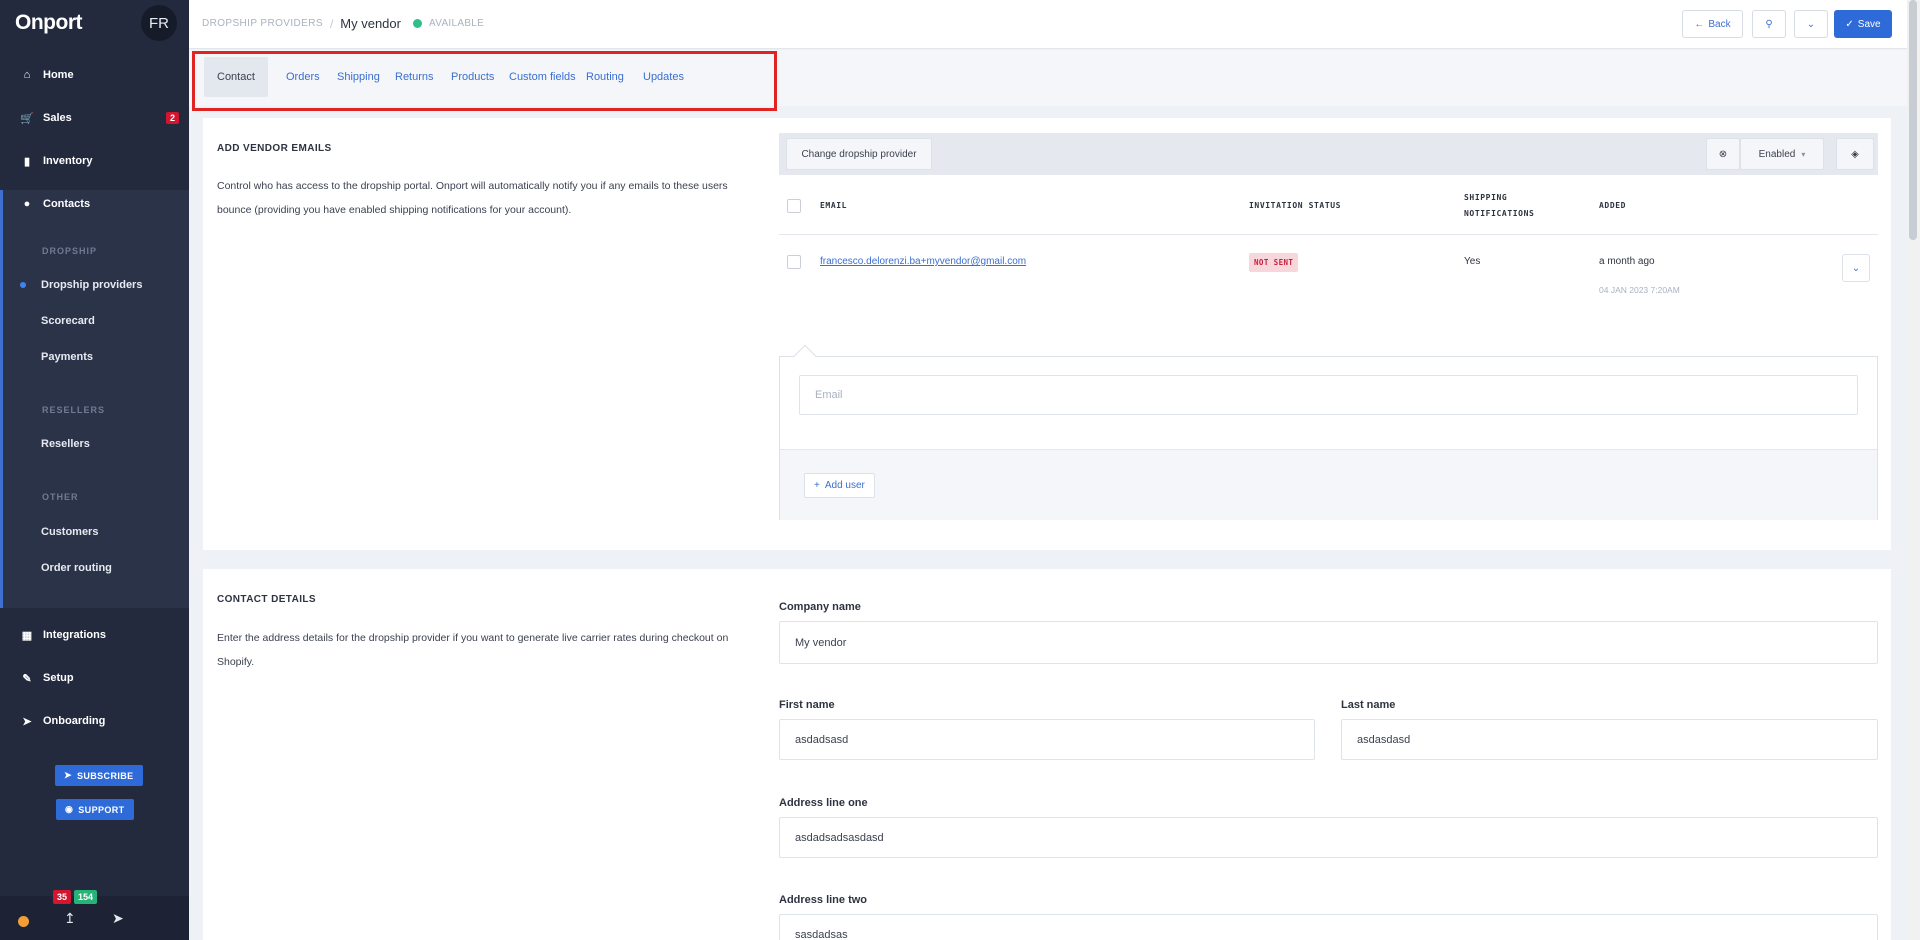  I want to click on address-line-one-label: Address line one, so click(823, 803).